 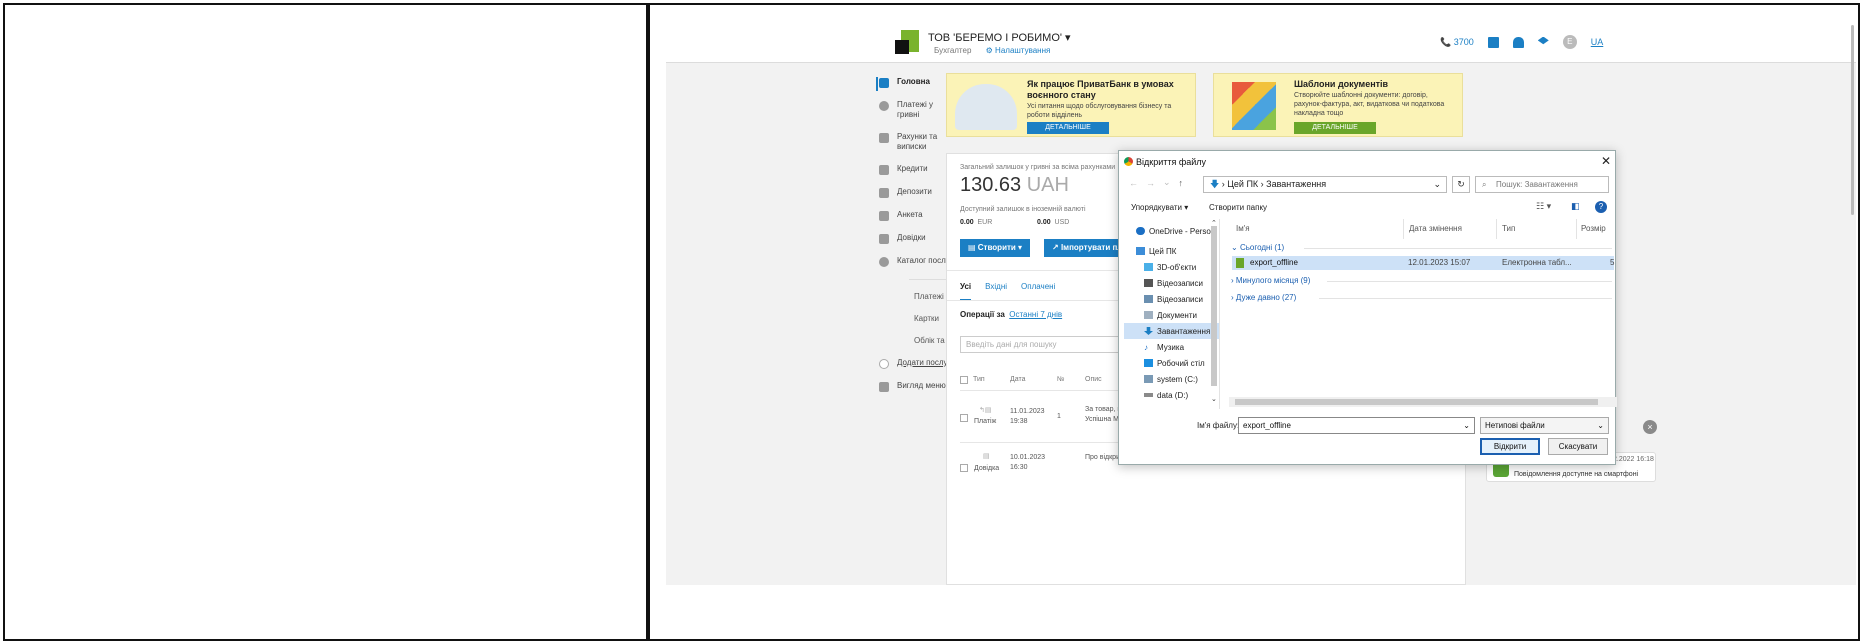 What do you see at coordinates (1543, 40) in the screenshot?
I see `graduation-cap-icon` at bounding box center [1543, 40].